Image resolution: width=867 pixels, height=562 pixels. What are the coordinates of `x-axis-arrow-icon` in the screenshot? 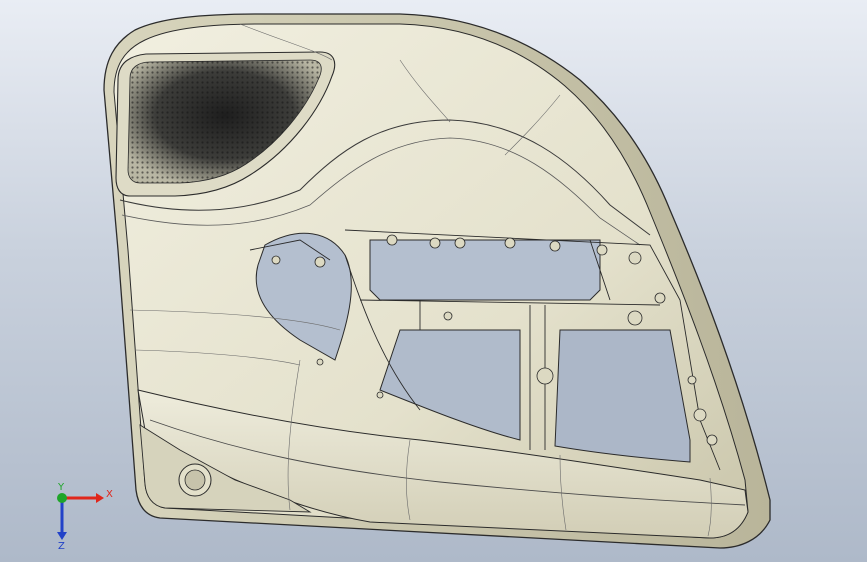 It's located at (100, 498).